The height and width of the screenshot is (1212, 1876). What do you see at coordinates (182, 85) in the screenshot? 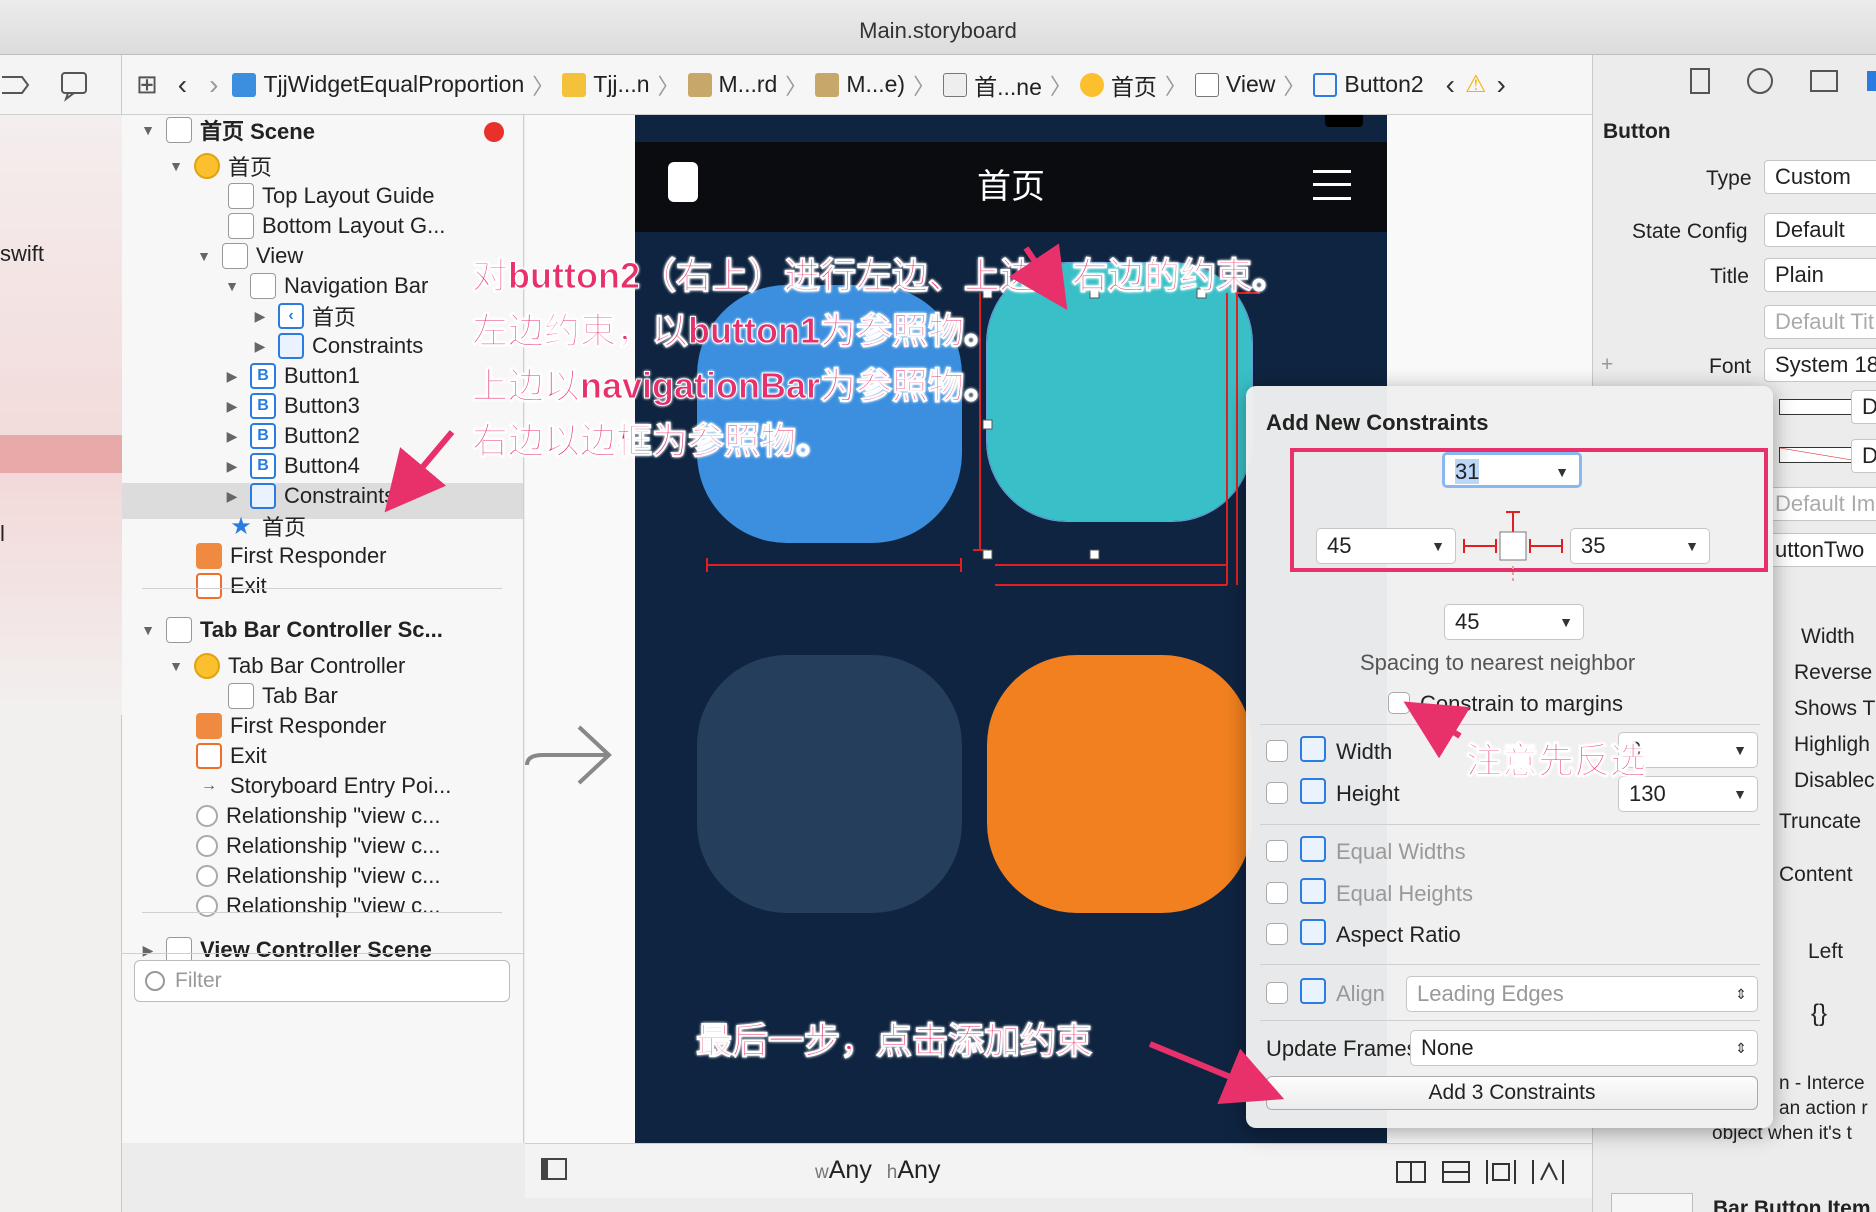
I see `back-icon: ‹` at bounding box center [182, 85].